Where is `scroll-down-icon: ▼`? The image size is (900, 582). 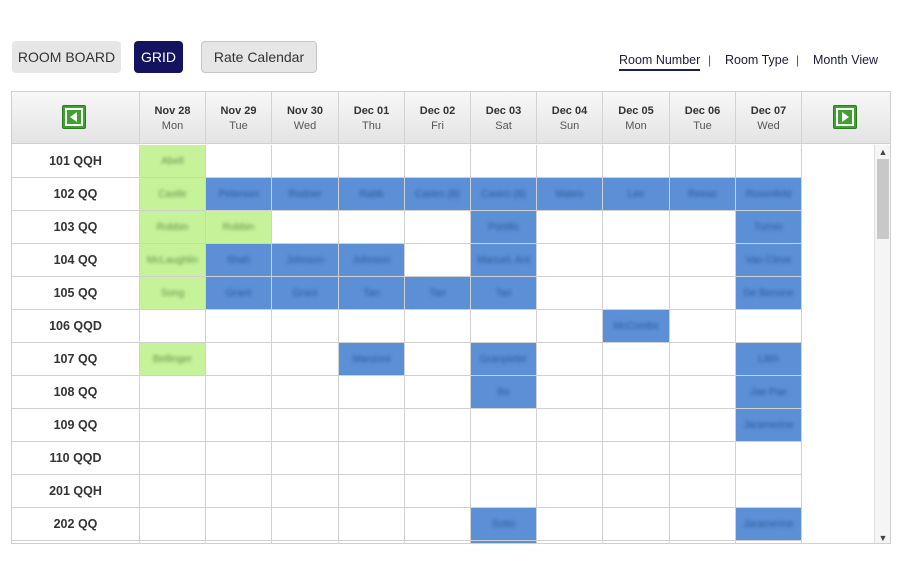 scroll-down-icon: ▼ is located at coordinates (883, 538).